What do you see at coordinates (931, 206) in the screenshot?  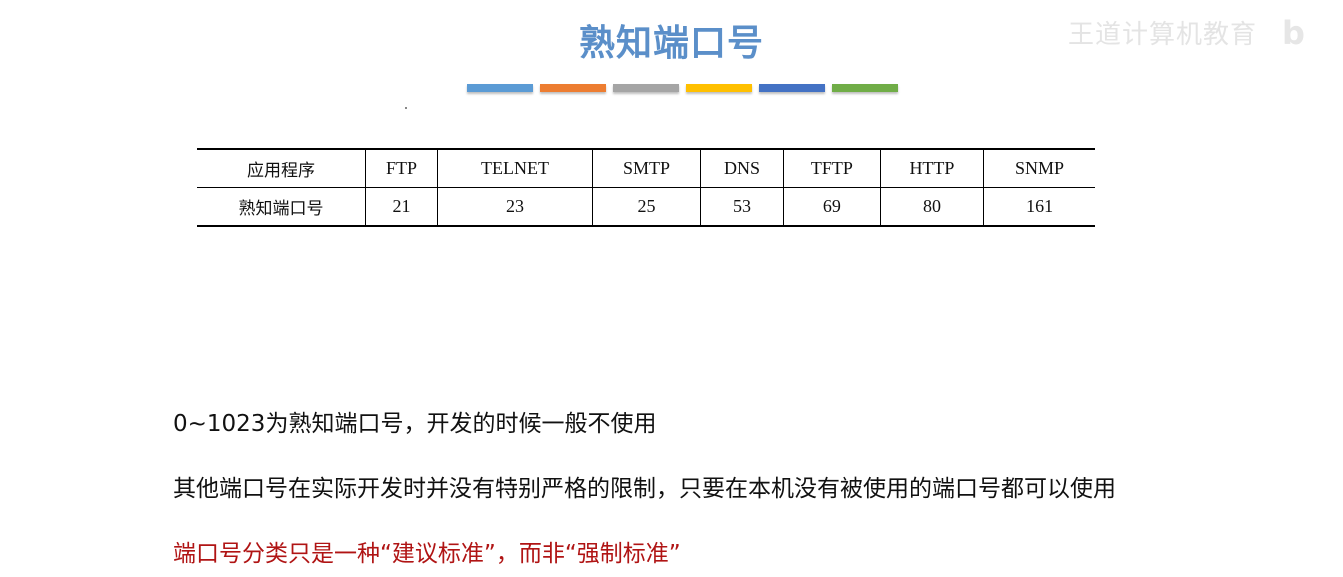 I see `table-cell: 80` at bounding box center [931, 206].